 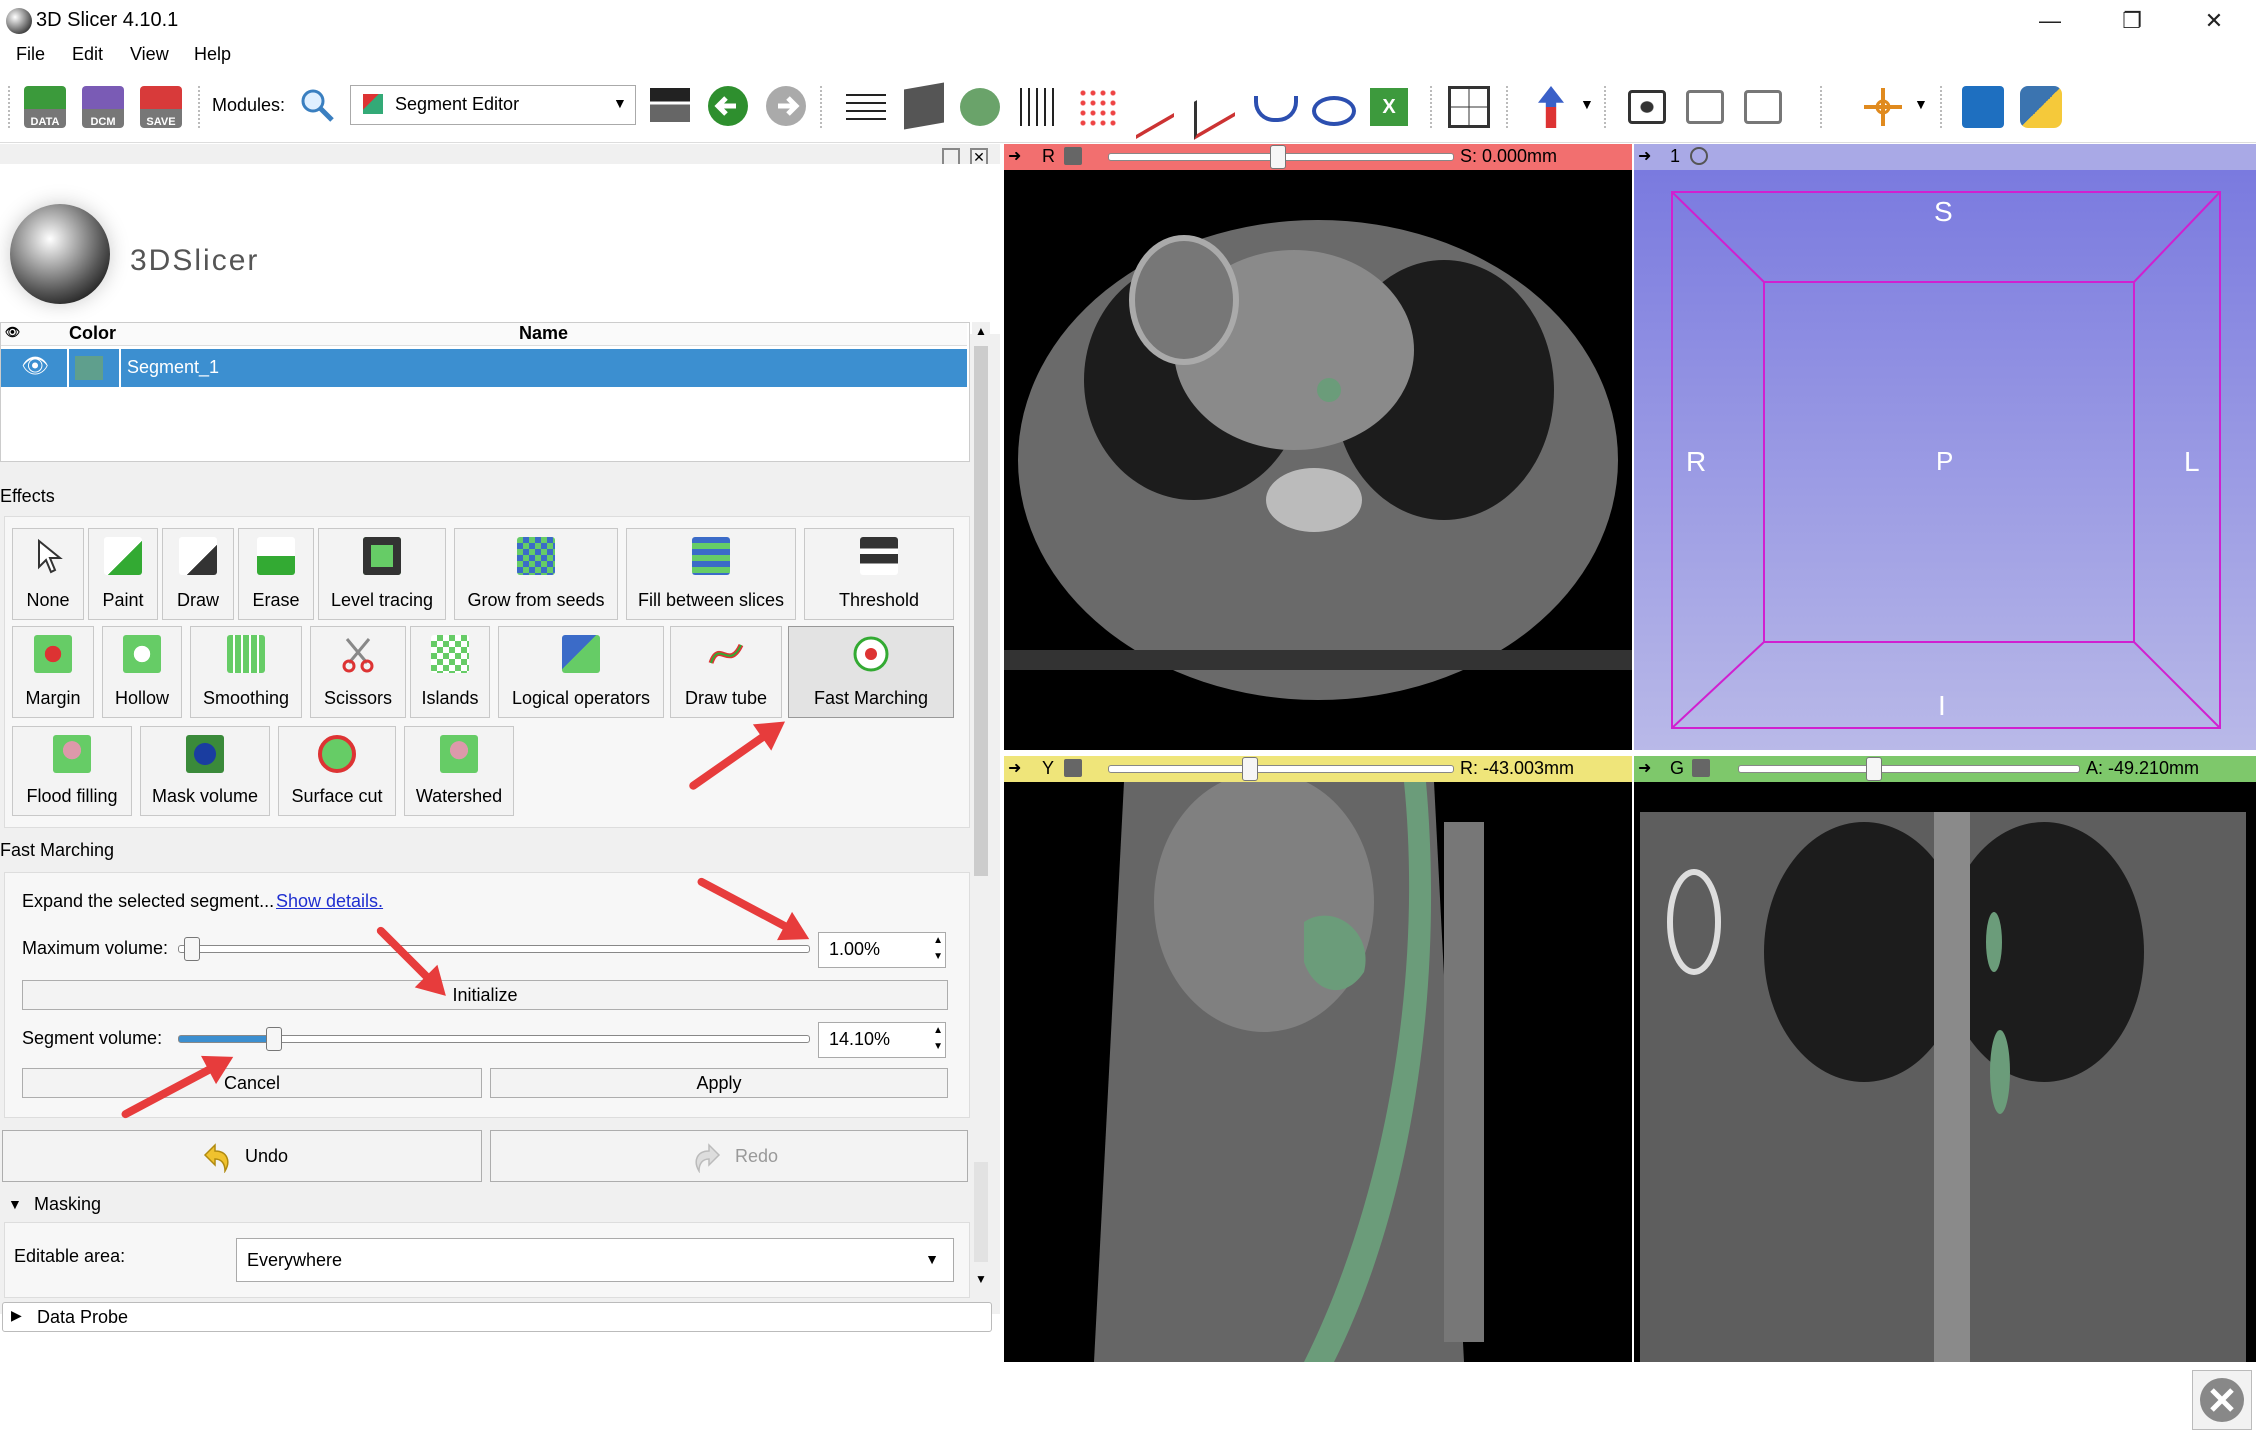 What do you see at coordinates (317, 105) in the screenshot?
I see `module-search-icon` at bounding box center [317, 105].